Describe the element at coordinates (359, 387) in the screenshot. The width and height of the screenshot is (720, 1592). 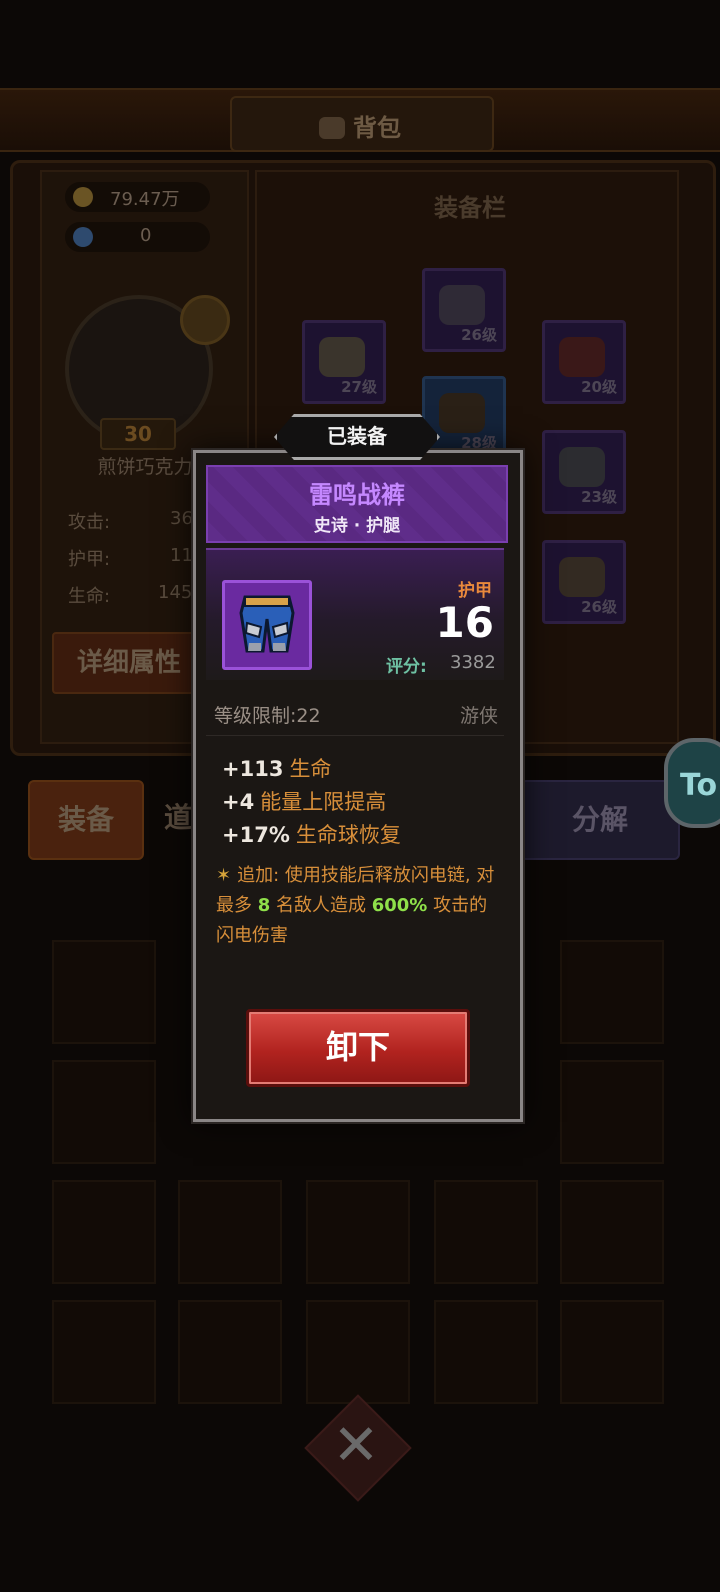
I see `slot-level: 27级` at that location.